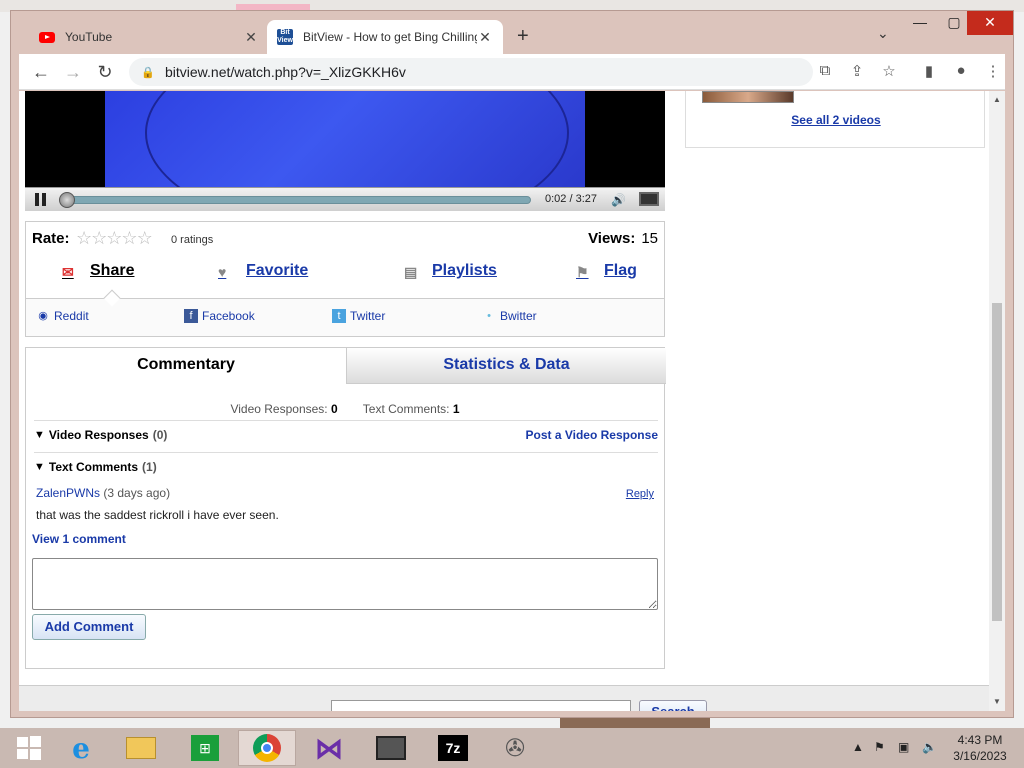  What do you see at coordinates (345, 139) in the screenshot?
I see `video-player` at bounding box center [345, 139].